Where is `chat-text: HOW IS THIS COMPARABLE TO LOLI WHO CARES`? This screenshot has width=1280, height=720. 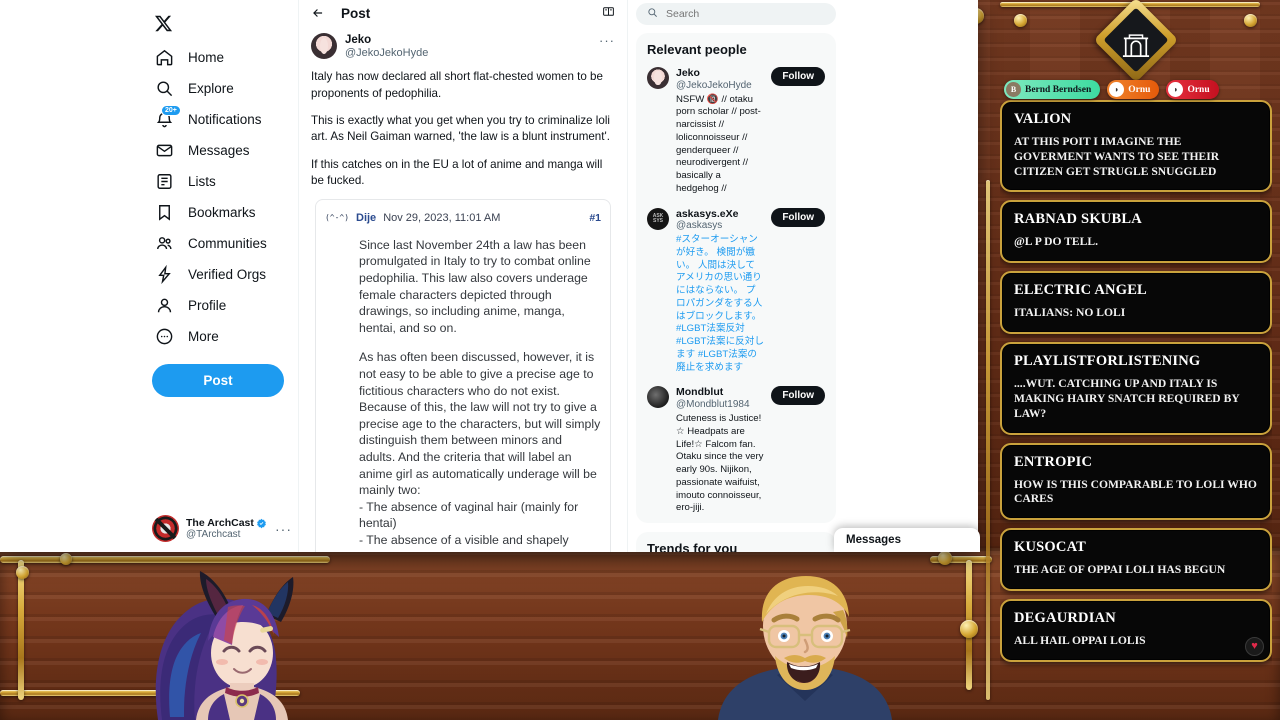
chat-text: HOW IS THIS COMPARABLE TO LOLI WHO CARES is located at coordinates (1135, 491).